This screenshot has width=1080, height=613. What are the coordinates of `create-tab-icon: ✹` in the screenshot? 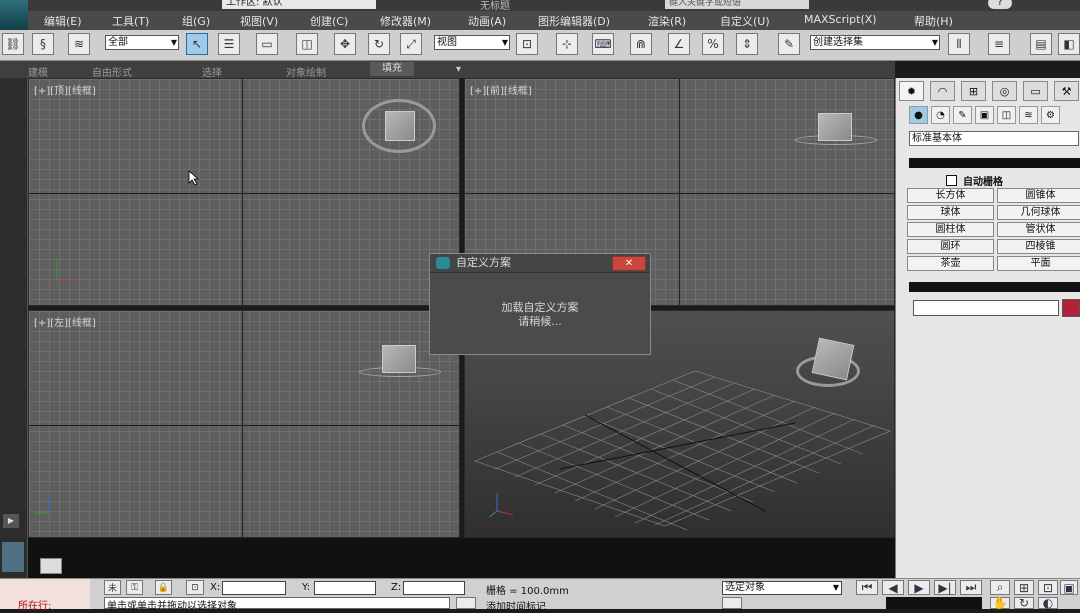 It's located at (911, 91).